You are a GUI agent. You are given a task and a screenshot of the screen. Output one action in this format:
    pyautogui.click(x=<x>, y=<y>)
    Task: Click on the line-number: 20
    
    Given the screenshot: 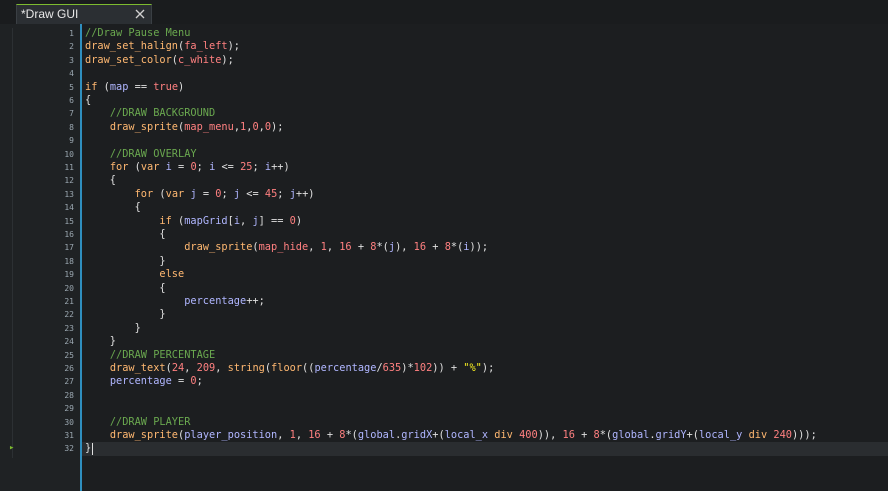 What is the action you would take?
    pyautogui.click(x=69, y=288)
    